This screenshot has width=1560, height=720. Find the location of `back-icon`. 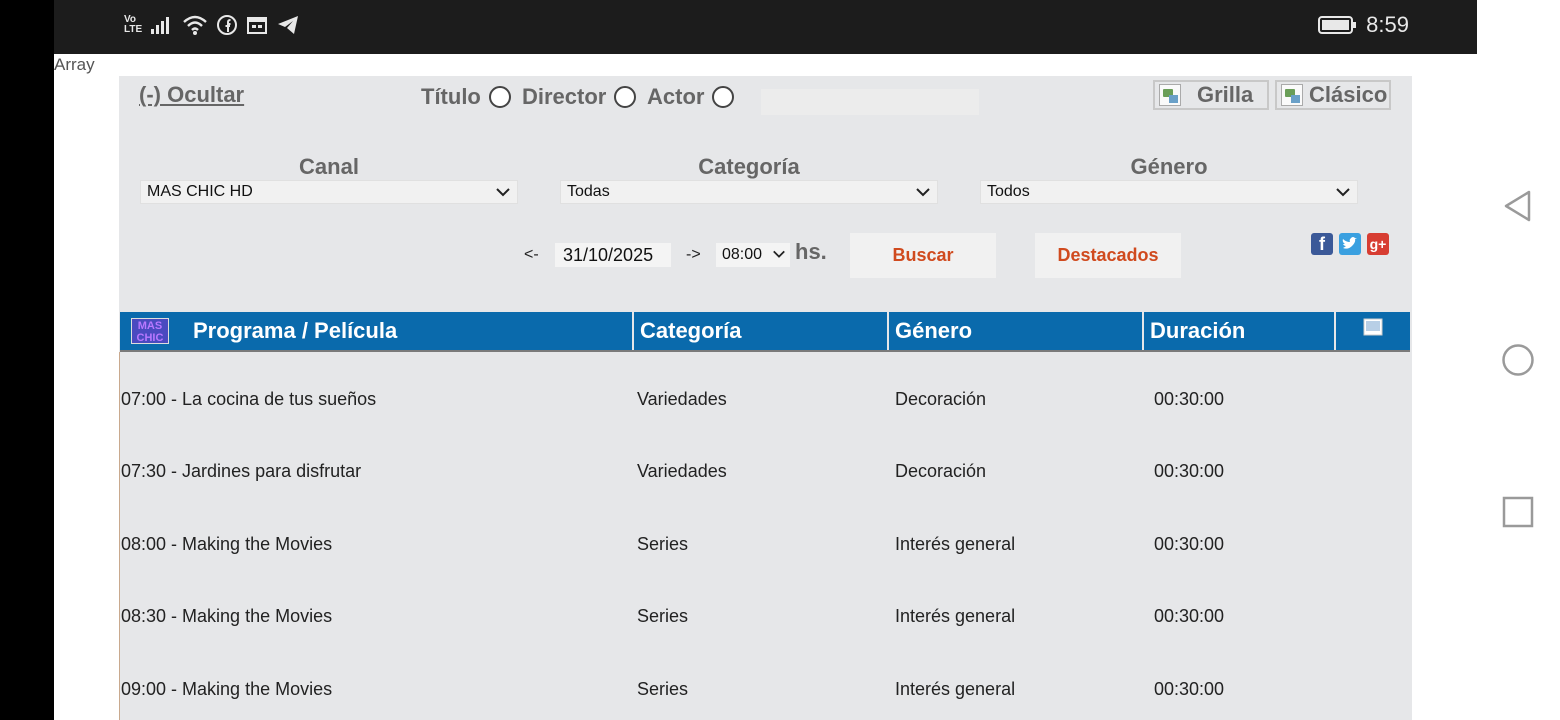

back-icon is located at coordinates (1518, 206).